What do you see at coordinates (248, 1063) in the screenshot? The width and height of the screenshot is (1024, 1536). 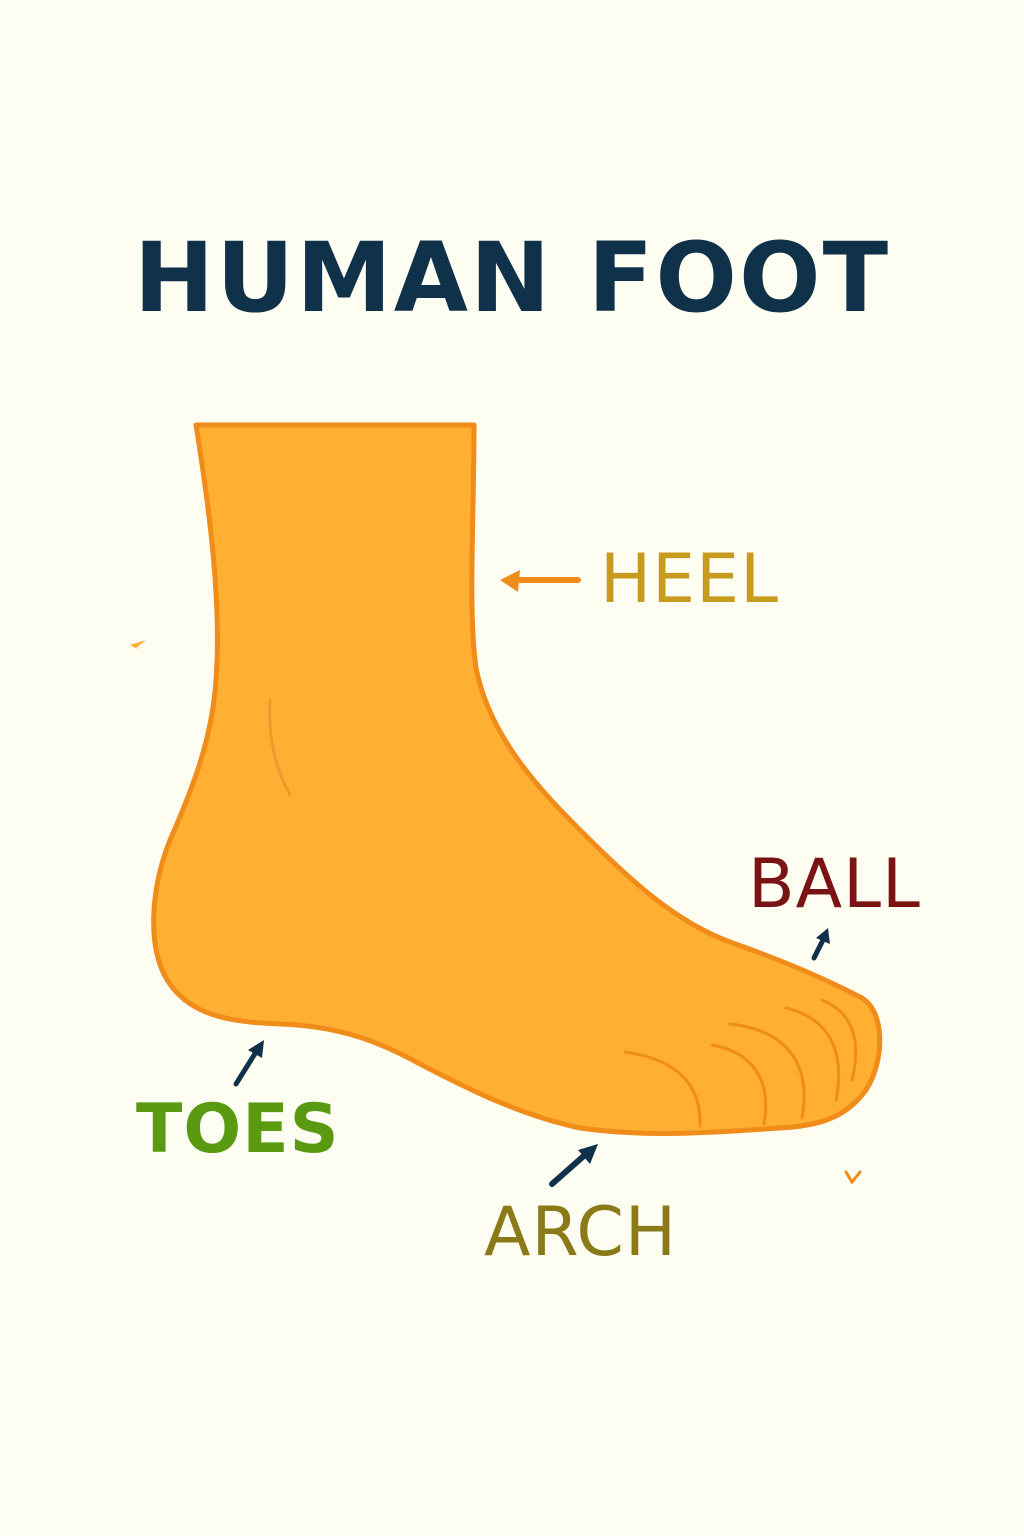 I see `toes-arrow` at bounding box center [248, 1063].